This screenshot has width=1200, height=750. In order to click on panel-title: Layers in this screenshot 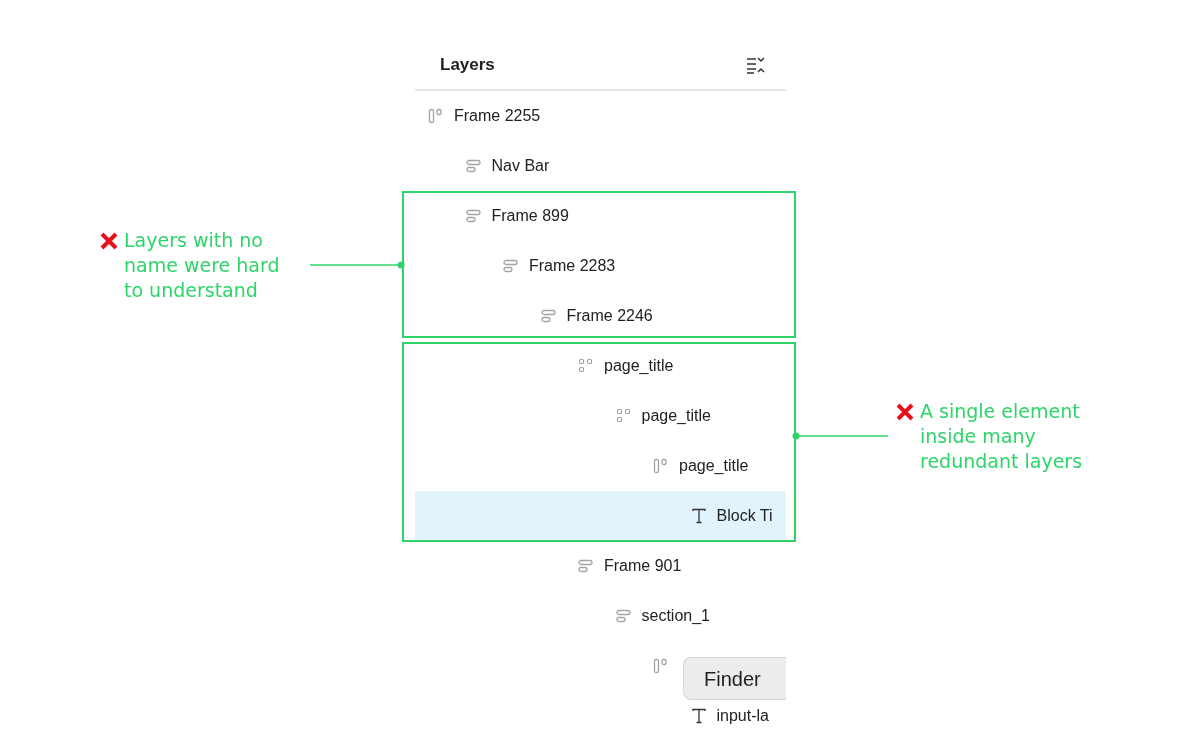, I will do `click(467, 64)`.